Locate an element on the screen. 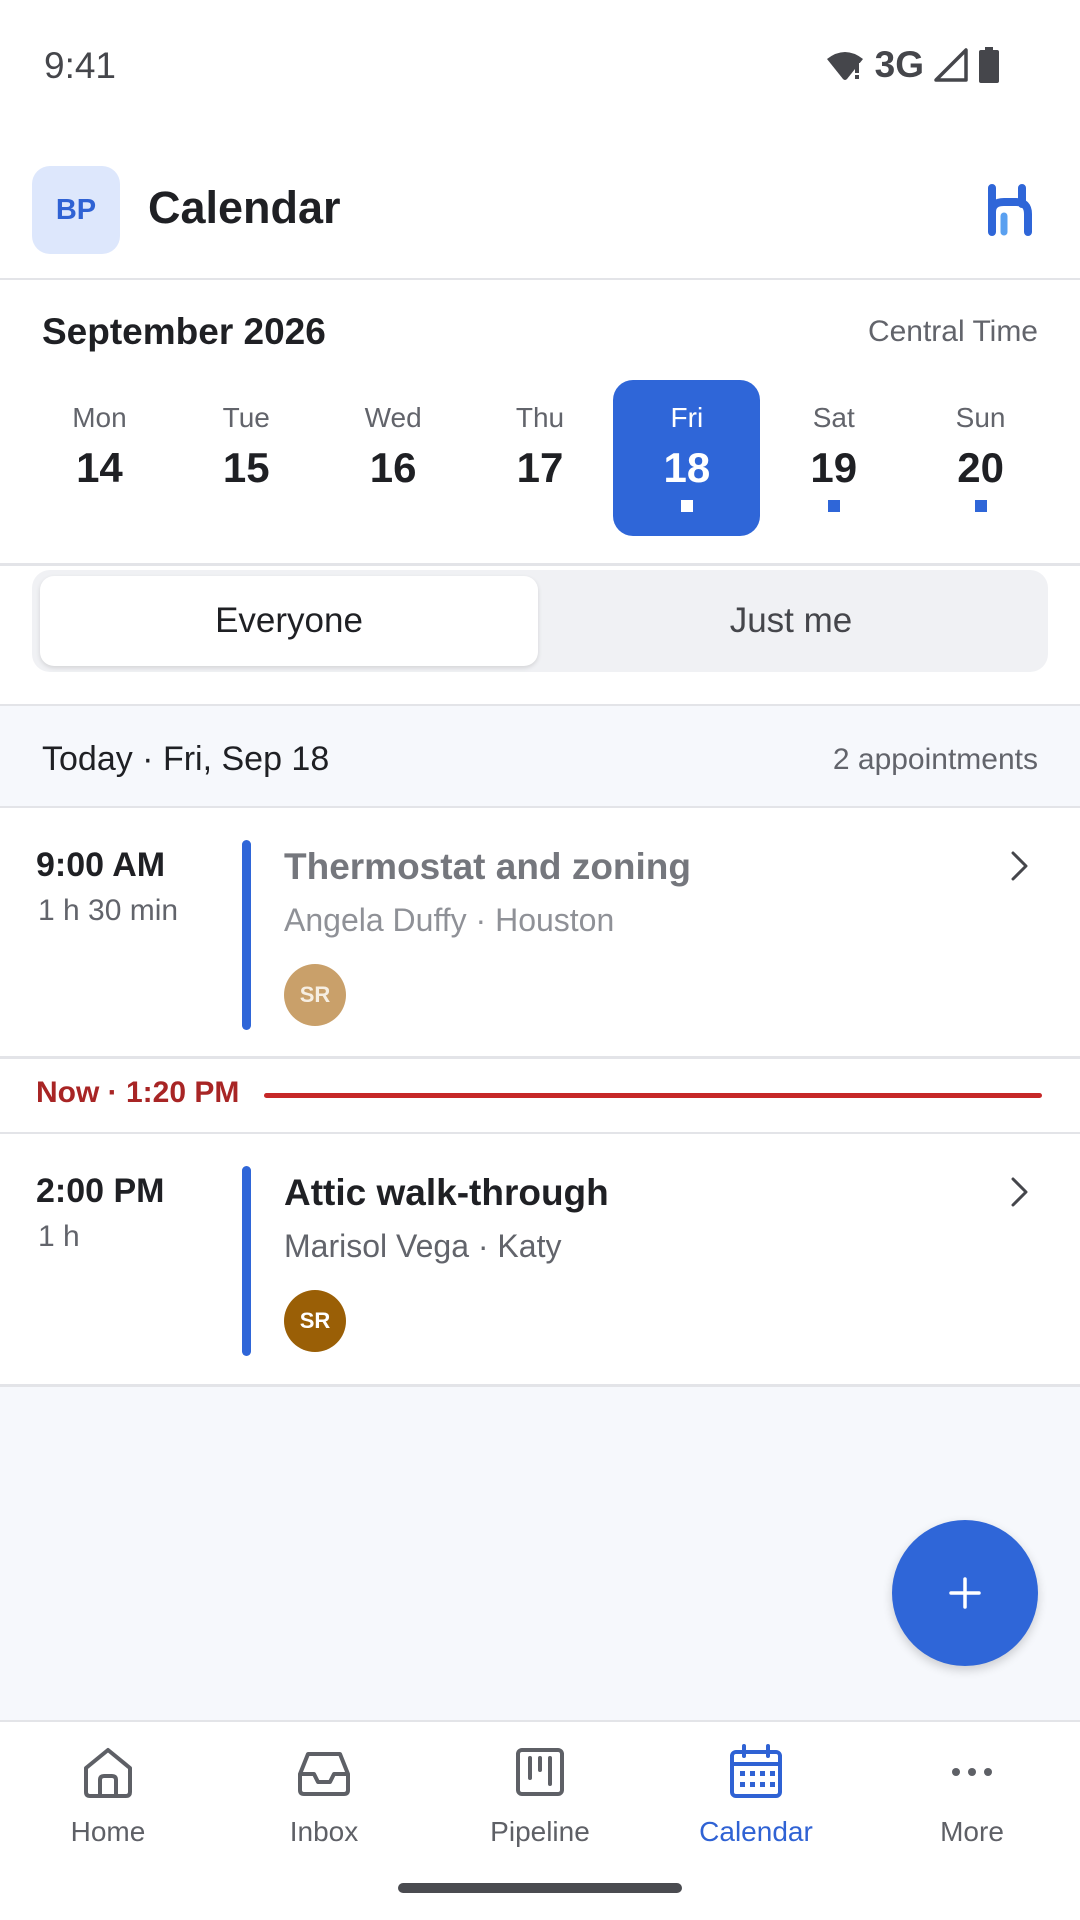 This screenshot has height=1920, width=1080. day-wed: Wed 16 is located at coordinates (393, 458).